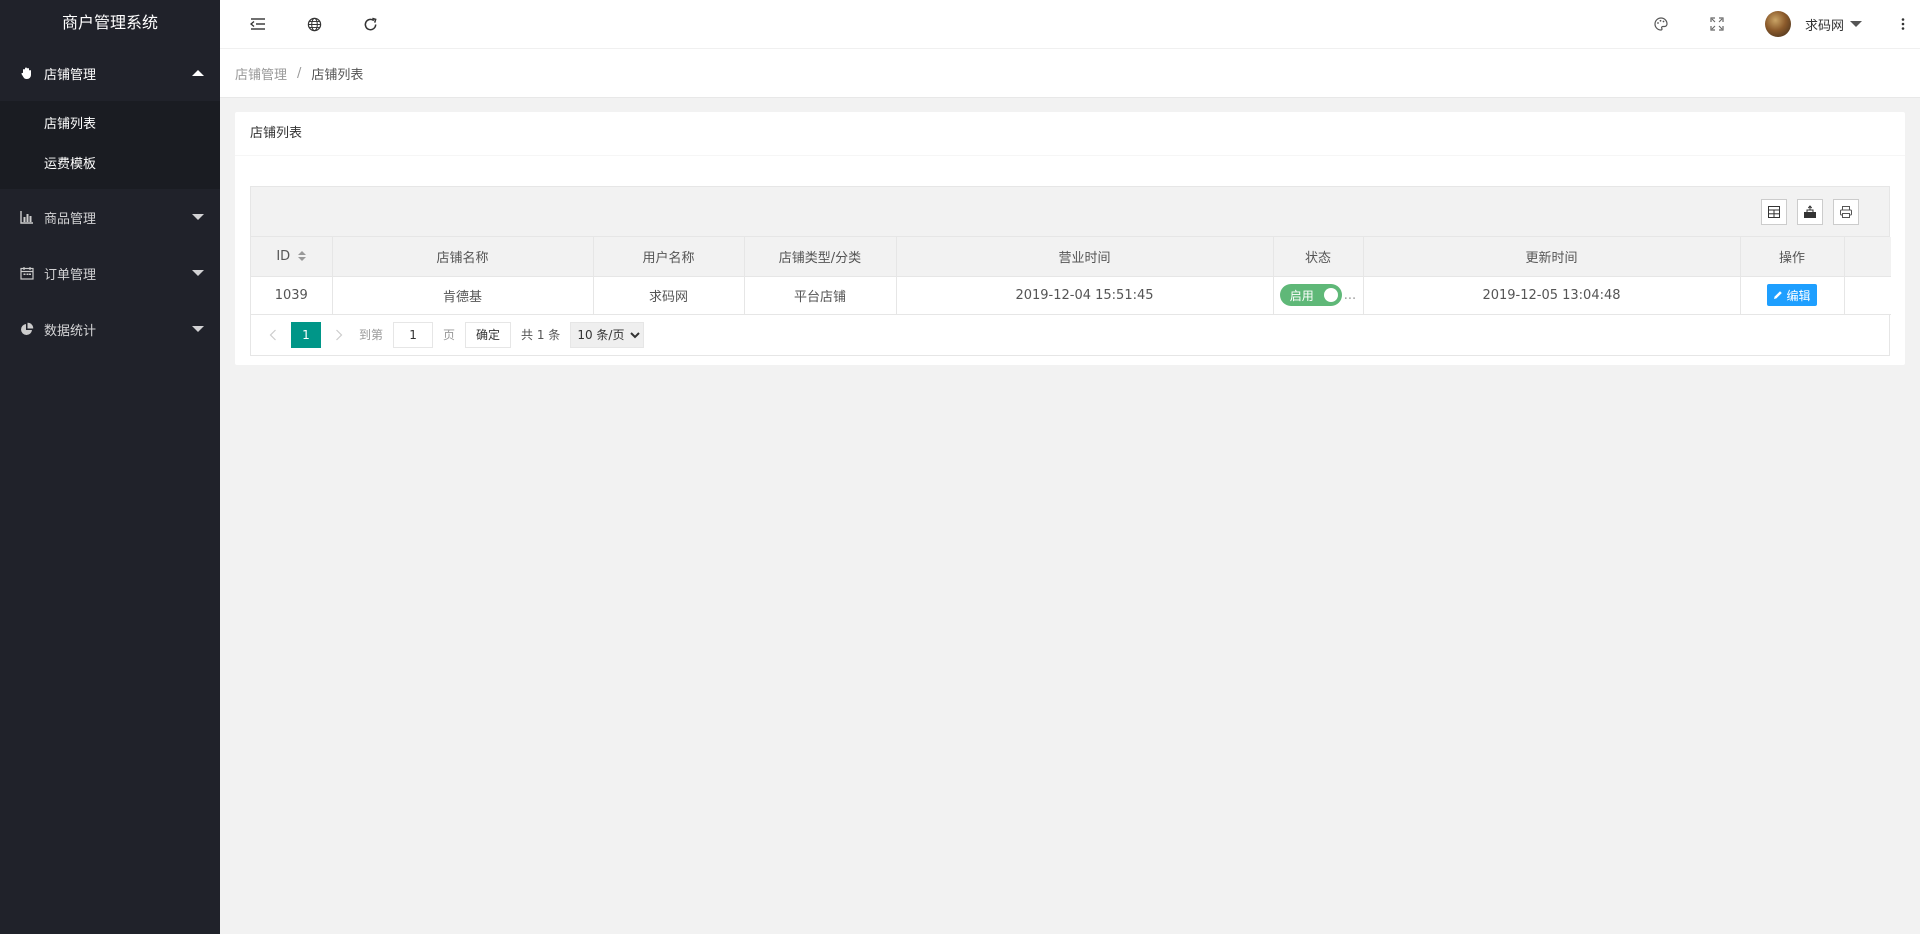 This screenshot has height=934, width=1920. I want to click on avatar, so click(1778, 24).